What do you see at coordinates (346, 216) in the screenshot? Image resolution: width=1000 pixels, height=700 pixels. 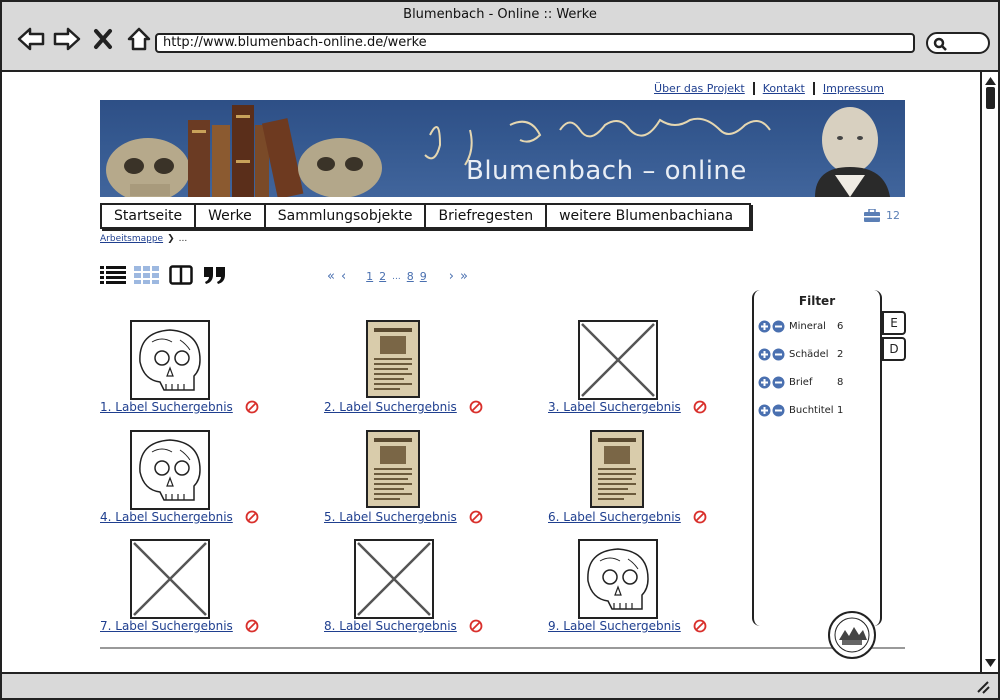 I see `nav-sammlungsobjekte: Sammlungsobjekte` at bounding box center [346, 216].